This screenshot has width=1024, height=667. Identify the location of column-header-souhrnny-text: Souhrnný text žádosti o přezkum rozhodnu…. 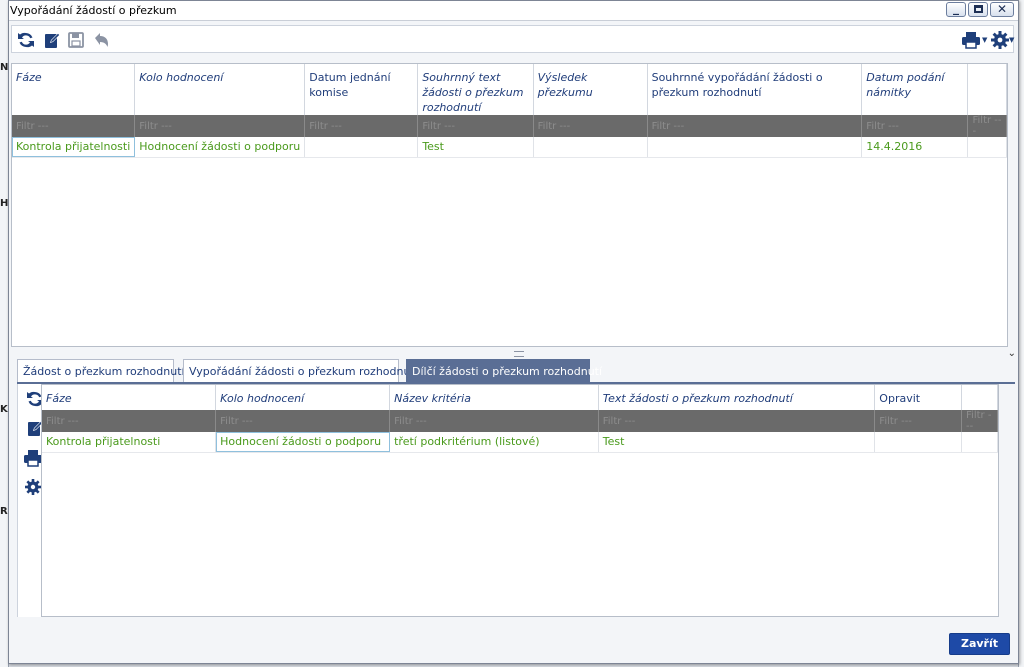
(475, 89).